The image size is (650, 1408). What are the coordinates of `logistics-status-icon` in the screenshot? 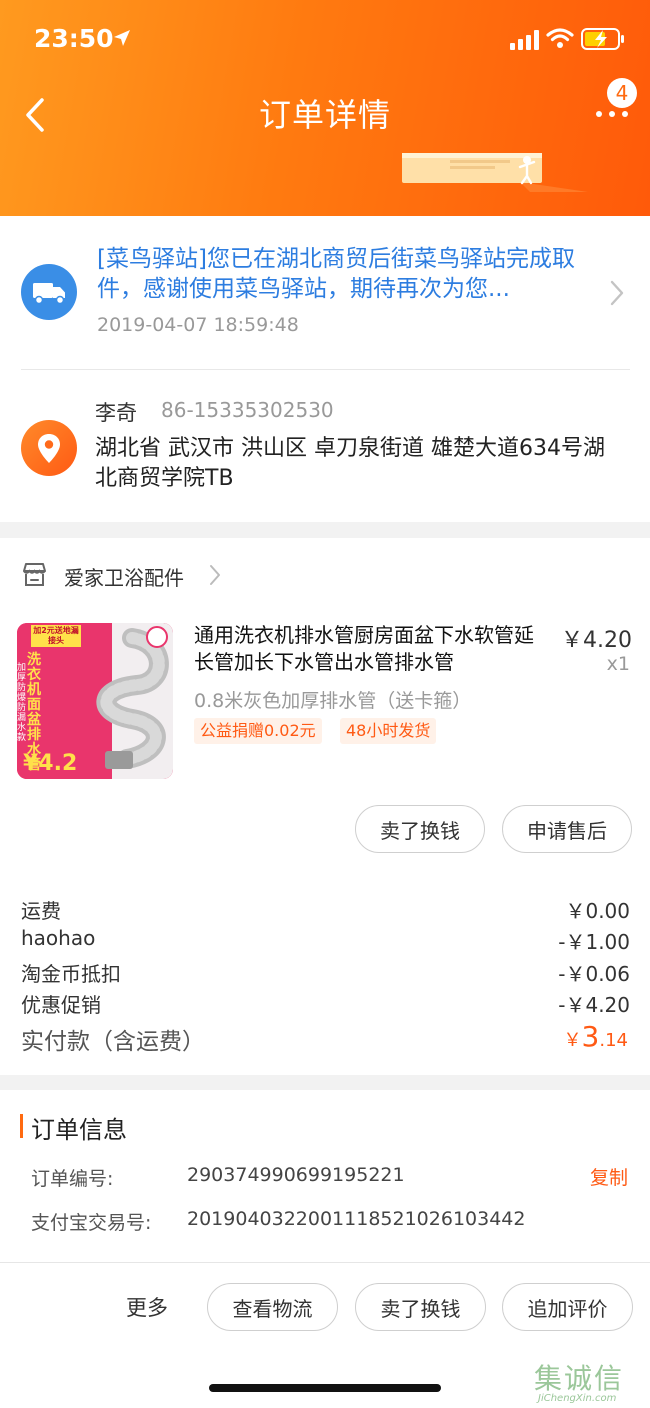 It's located at (49, 292).